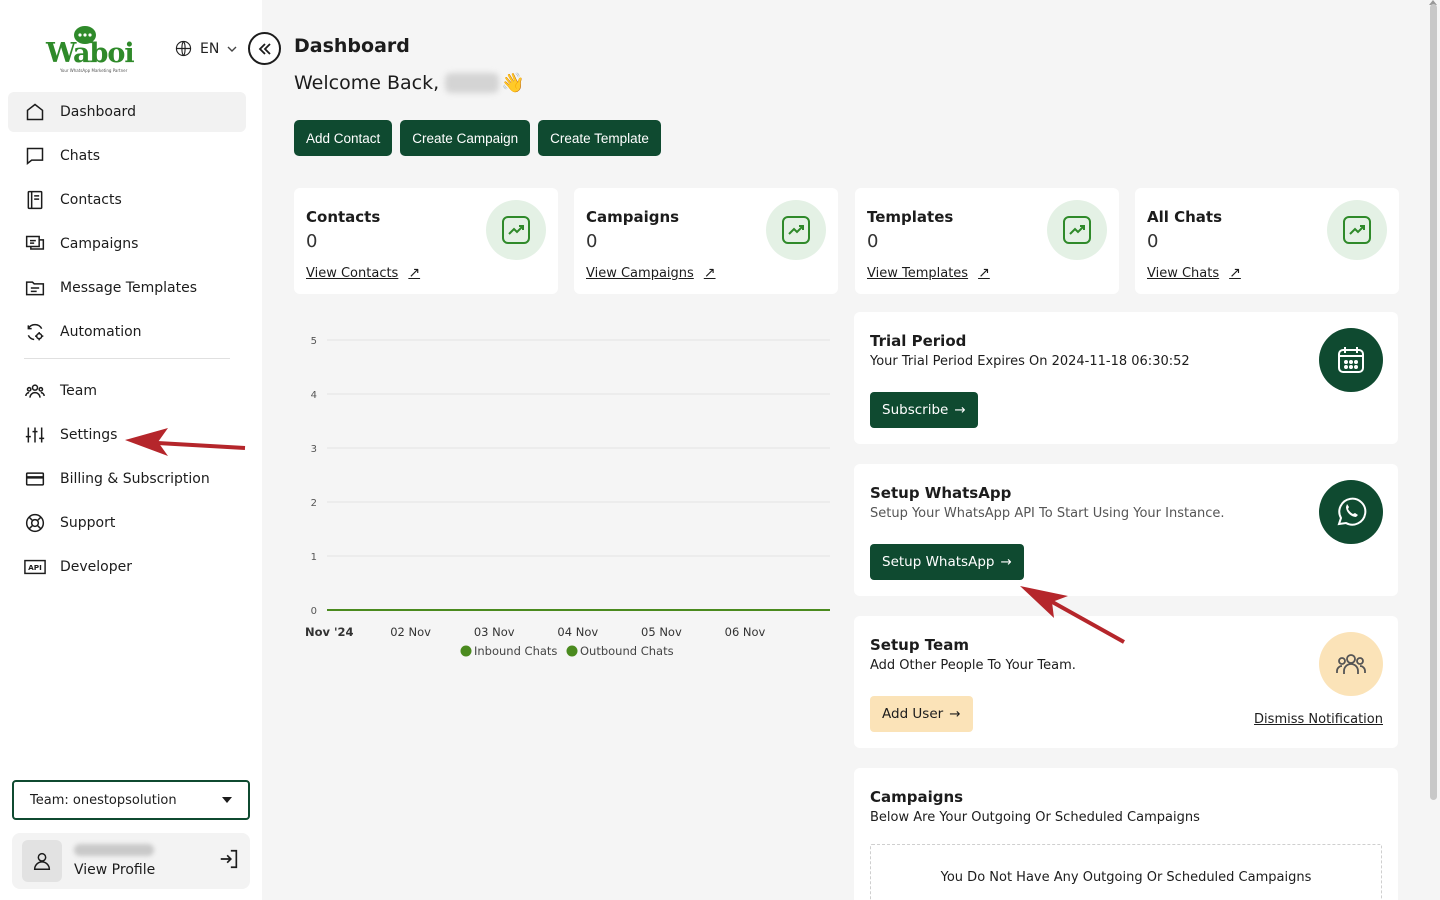 Image resolution: width=1440 pixels, height=900 pixels. Describe the element at coordinates (314, 611) in the screenshot. I see `chart-y-tick-label: 0` at that location.